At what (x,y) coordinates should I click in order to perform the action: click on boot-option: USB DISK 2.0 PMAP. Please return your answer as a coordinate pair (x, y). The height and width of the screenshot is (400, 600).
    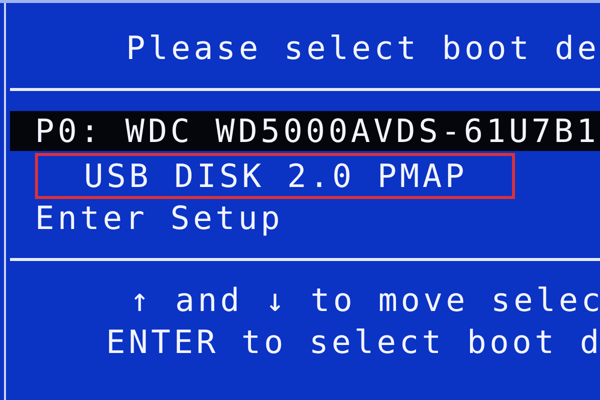
    Looking at the image, I should click on (275, 176).